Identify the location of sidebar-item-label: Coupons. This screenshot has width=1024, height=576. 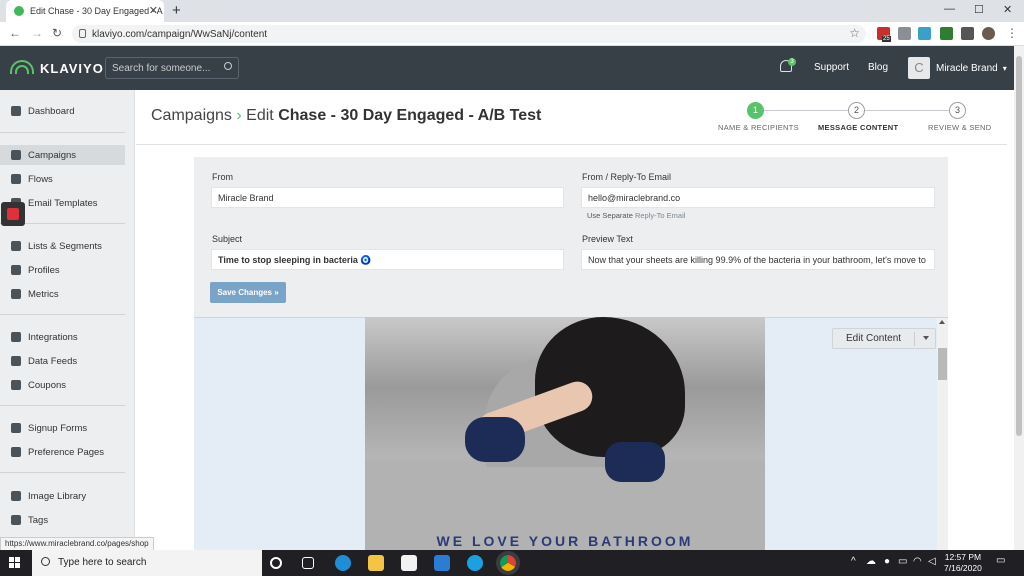
(47, 385).